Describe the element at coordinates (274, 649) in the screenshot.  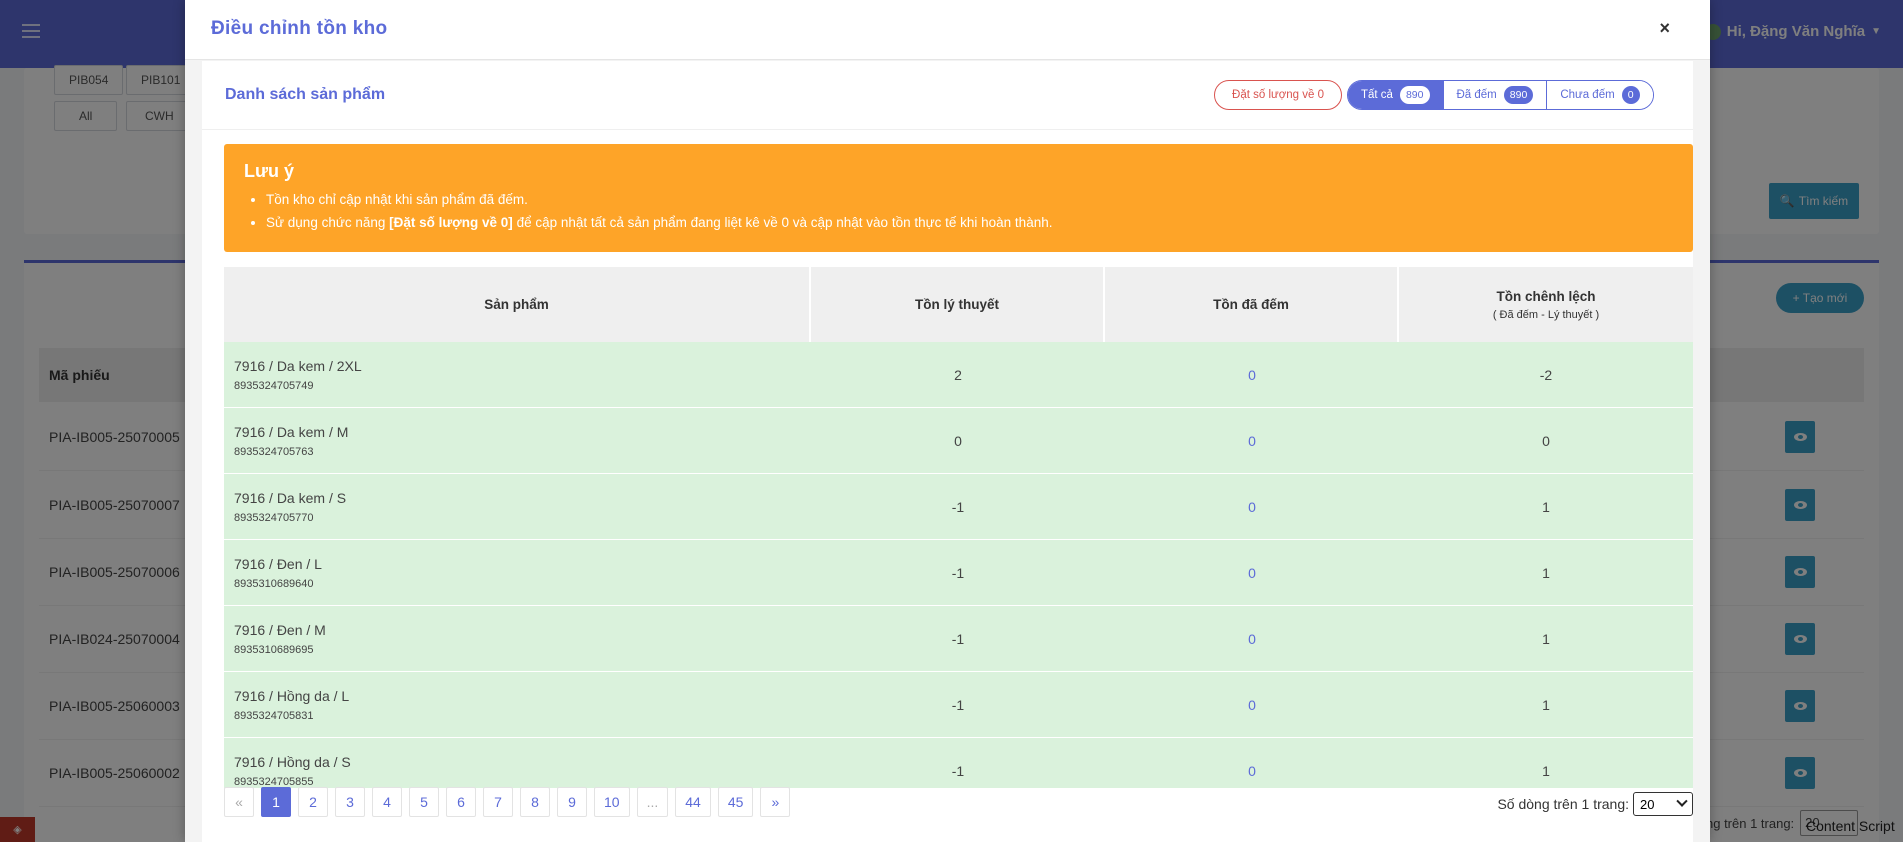
I see `product-barcode: 8935310689695` at that location.